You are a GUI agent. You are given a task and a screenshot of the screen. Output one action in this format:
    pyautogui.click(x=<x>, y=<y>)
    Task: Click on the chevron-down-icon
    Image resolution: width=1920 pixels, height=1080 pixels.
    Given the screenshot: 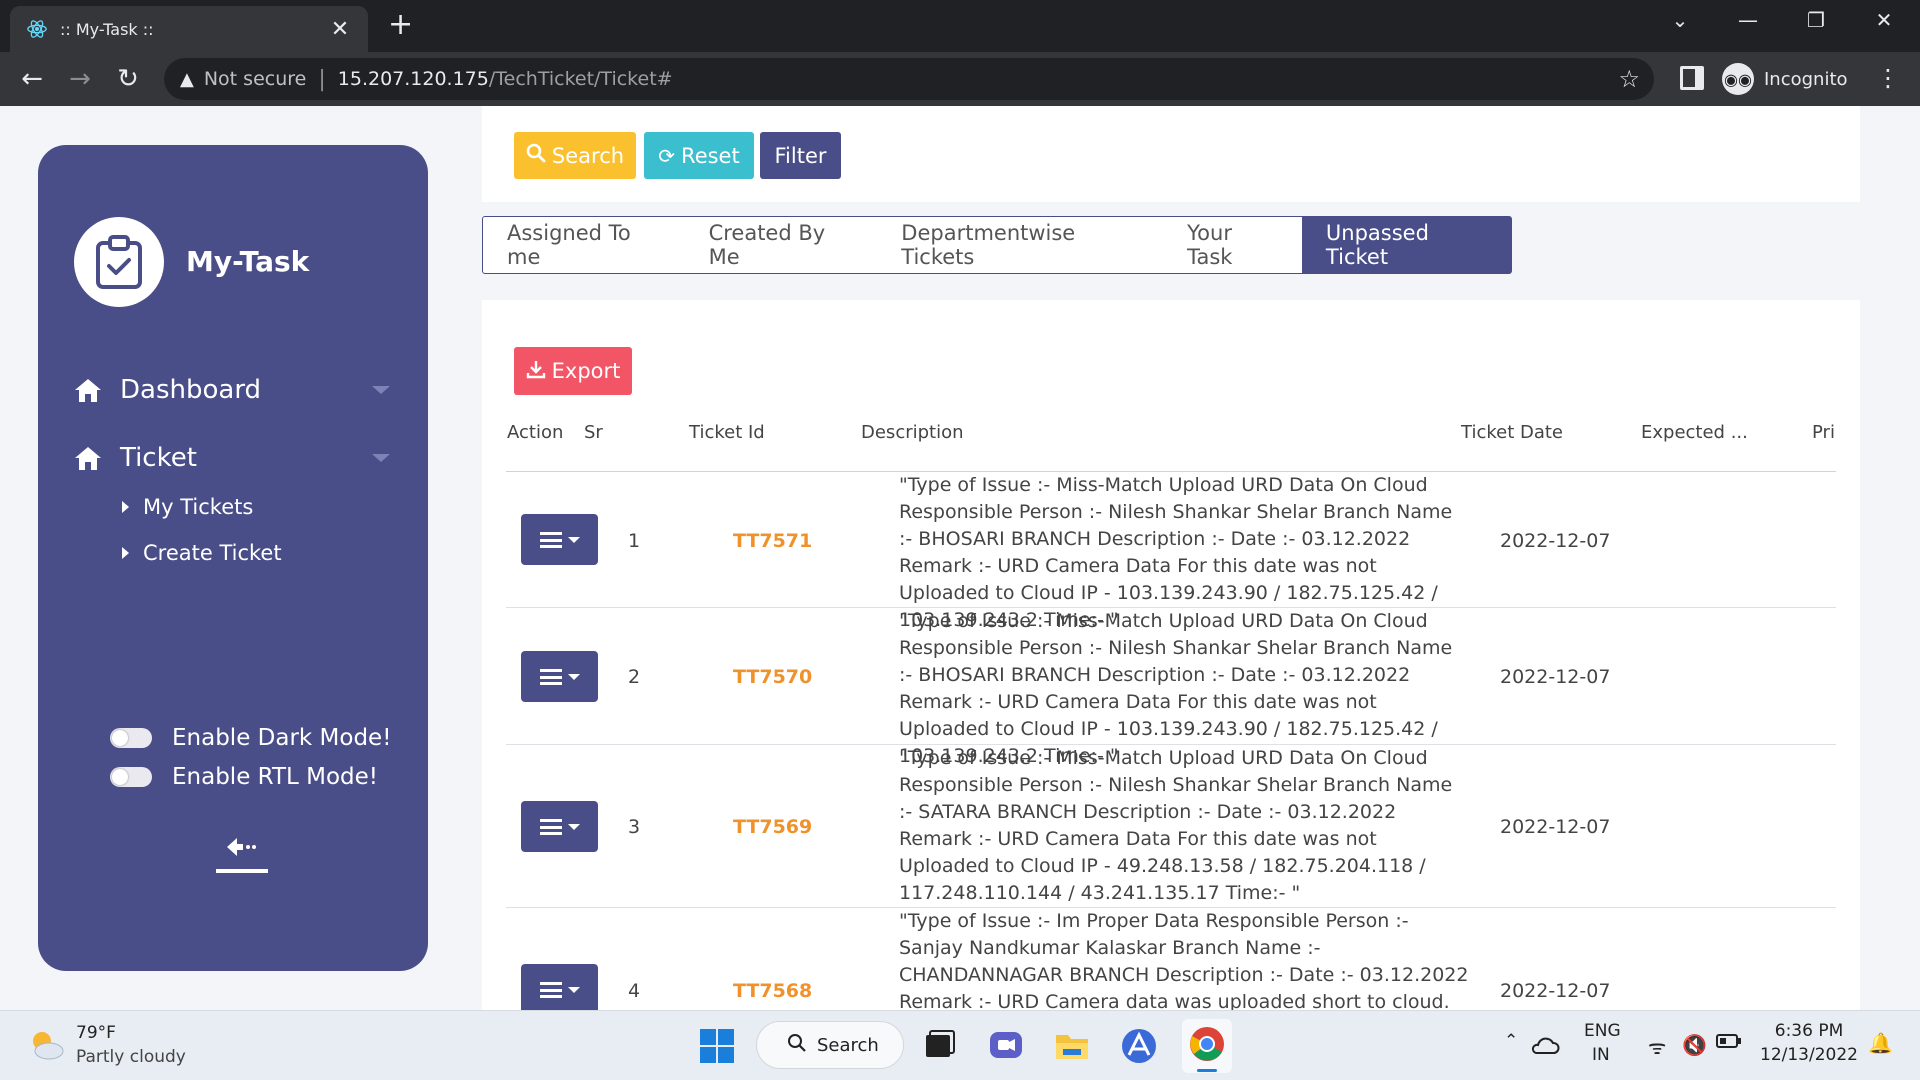 What is the action you would take?
    pyautogui.click(x=381, y=458)
    